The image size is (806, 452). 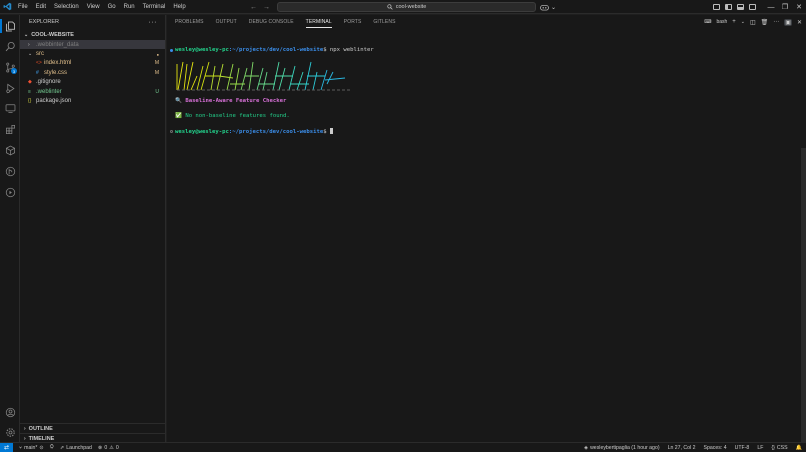 What do you see at coordinates (92, 53) in the screenshot?
I see `file-tree-item: ⌄ src ●` at bounding box center [92, 53].